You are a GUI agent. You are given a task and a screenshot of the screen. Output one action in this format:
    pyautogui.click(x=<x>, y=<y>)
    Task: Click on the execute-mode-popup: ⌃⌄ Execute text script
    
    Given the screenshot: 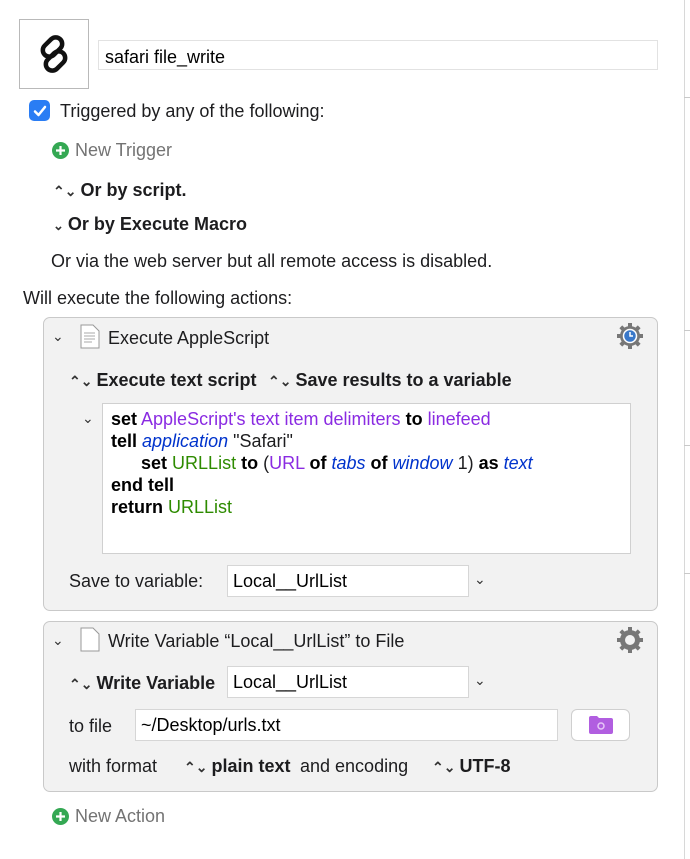 What is the action you would take?
    pyautogui.click(x=163, y=380)
    